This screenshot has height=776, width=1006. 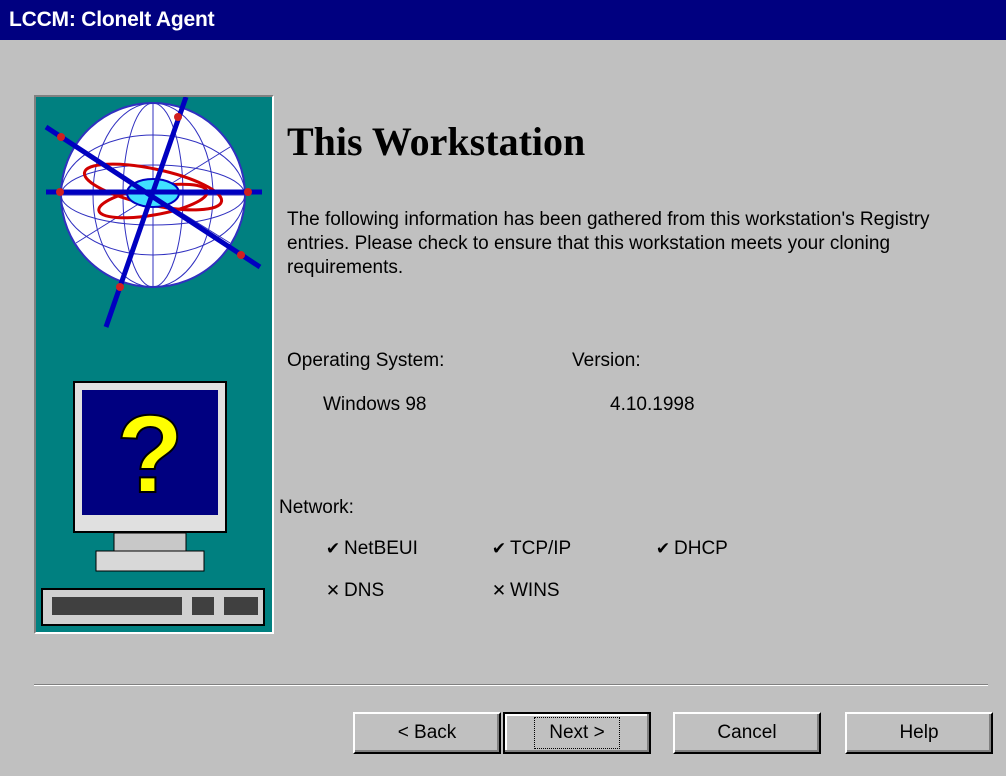 I want to click on network-item-dns: ✕ DNS, so click(x=354, y=591).